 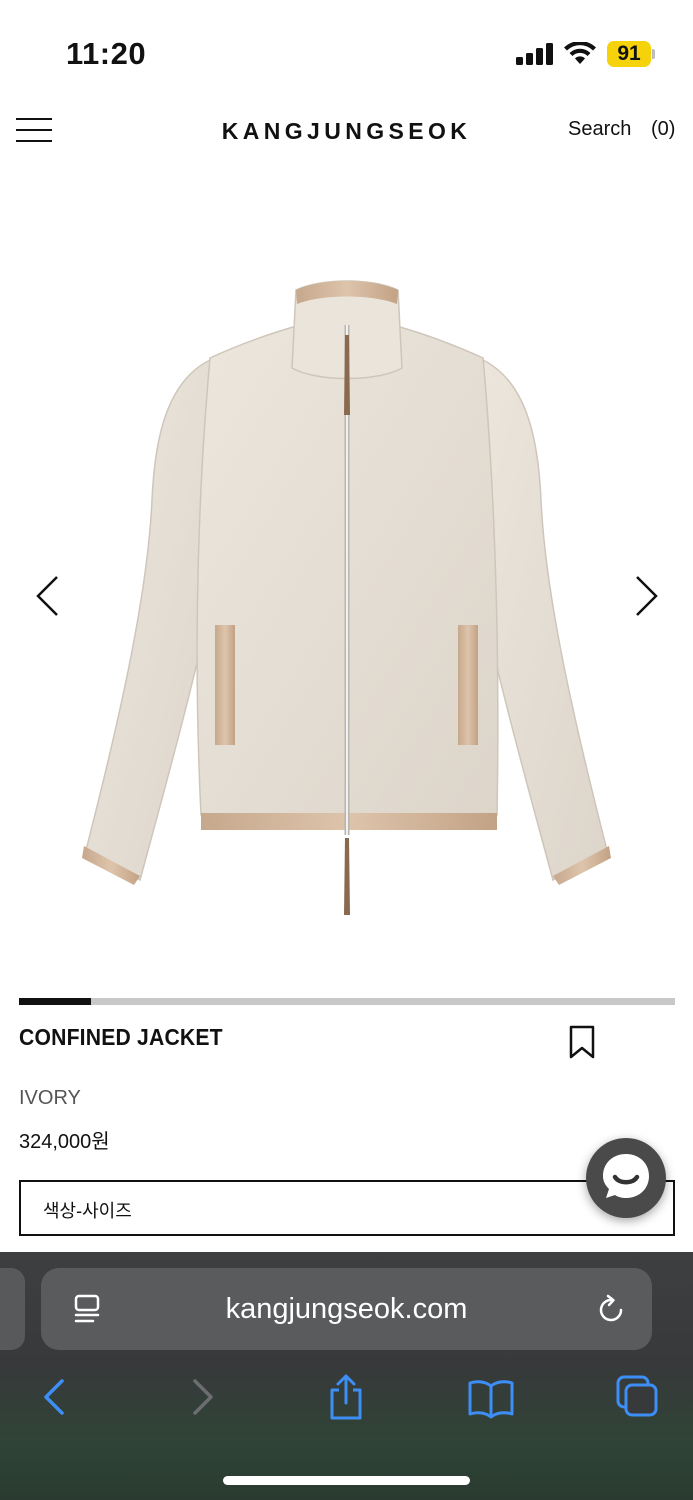 I want to click on site-header: KANGJUNGSEOK Search (0), so click(x=346, y=132).